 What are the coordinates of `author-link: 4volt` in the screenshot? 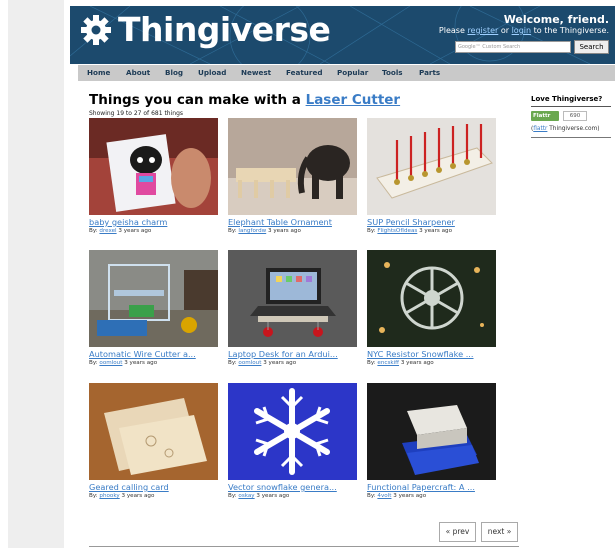 It's located at (384, 496).